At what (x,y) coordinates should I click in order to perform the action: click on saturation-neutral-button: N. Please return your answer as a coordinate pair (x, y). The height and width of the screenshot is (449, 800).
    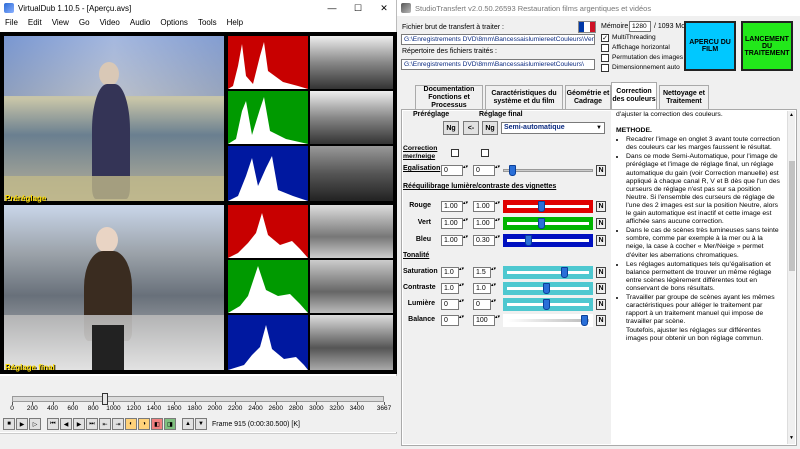
    Looking at the image, I should click on (601, 272).